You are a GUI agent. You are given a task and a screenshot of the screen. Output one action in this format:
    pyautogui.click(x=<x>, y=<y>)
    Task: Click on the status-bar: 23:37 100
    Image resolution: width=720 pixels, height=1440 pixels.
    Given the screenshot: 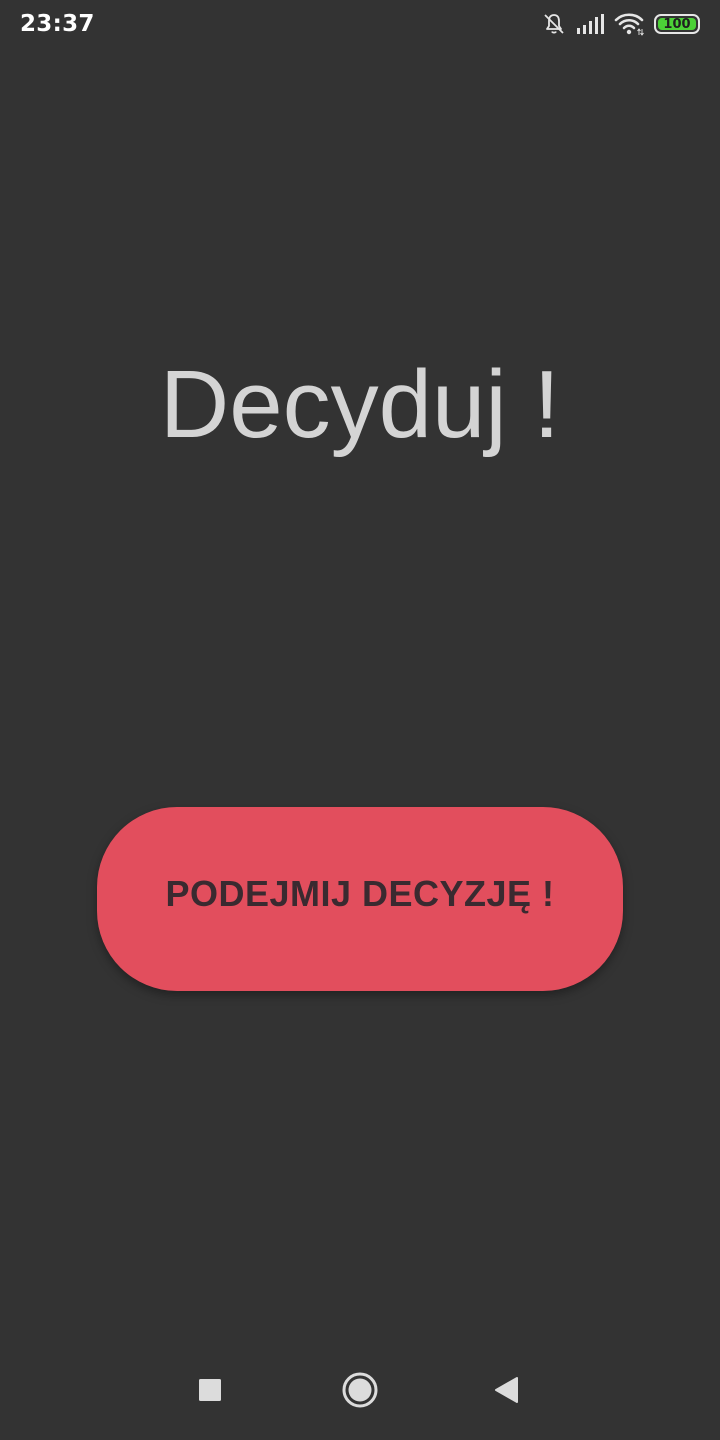 What is the action you would take?
    pyautogui.click(x=360, y=26)
    